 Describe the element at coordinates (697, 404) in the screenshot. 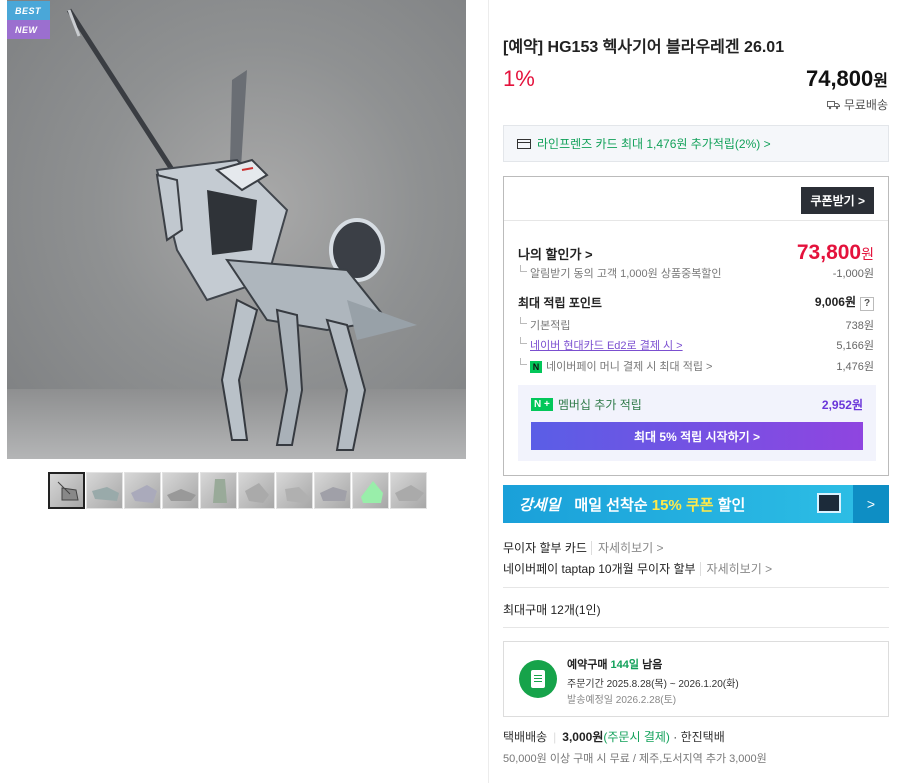

I see `membership-row: N + 멤버십 추가 적립 2,952원` at that location.